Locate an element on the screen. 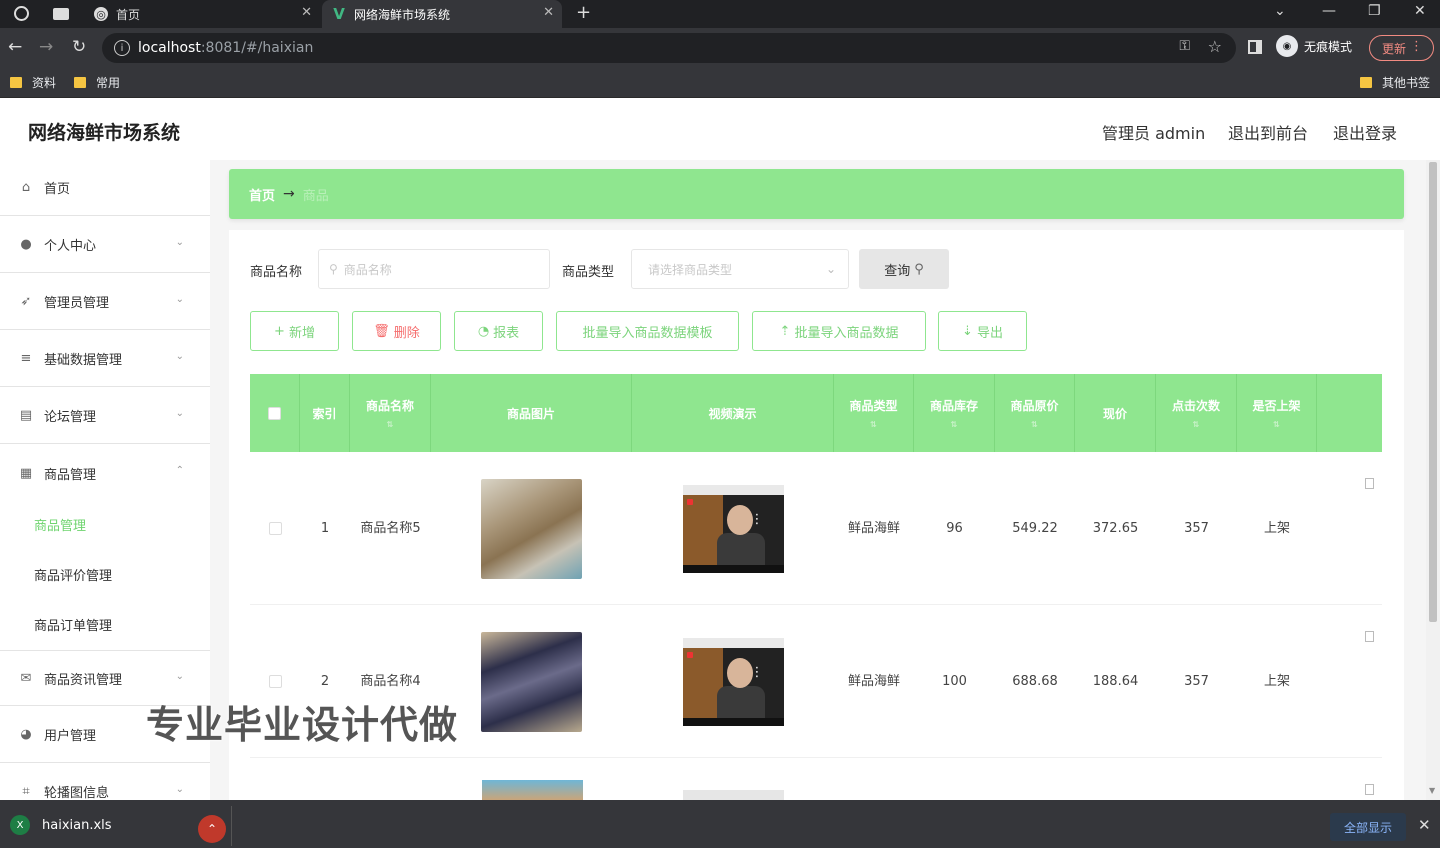  home-icon: ⌂ is located at coordinates (26, 187).